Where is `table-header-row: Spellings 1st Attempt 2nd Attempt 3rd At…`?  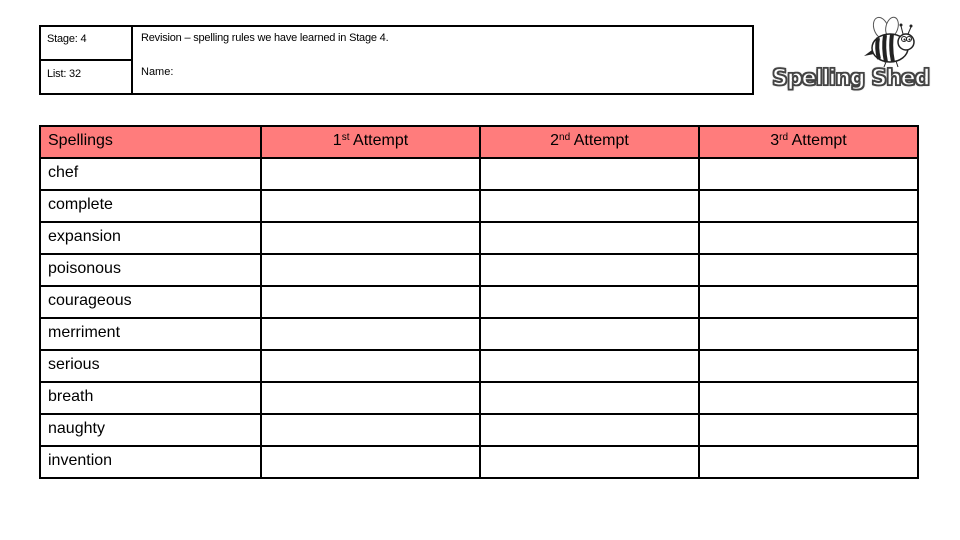
table-header-row: Spellings 1st Attempt 2nd Attempt 3rd At… is located at coordinates (479, 142).